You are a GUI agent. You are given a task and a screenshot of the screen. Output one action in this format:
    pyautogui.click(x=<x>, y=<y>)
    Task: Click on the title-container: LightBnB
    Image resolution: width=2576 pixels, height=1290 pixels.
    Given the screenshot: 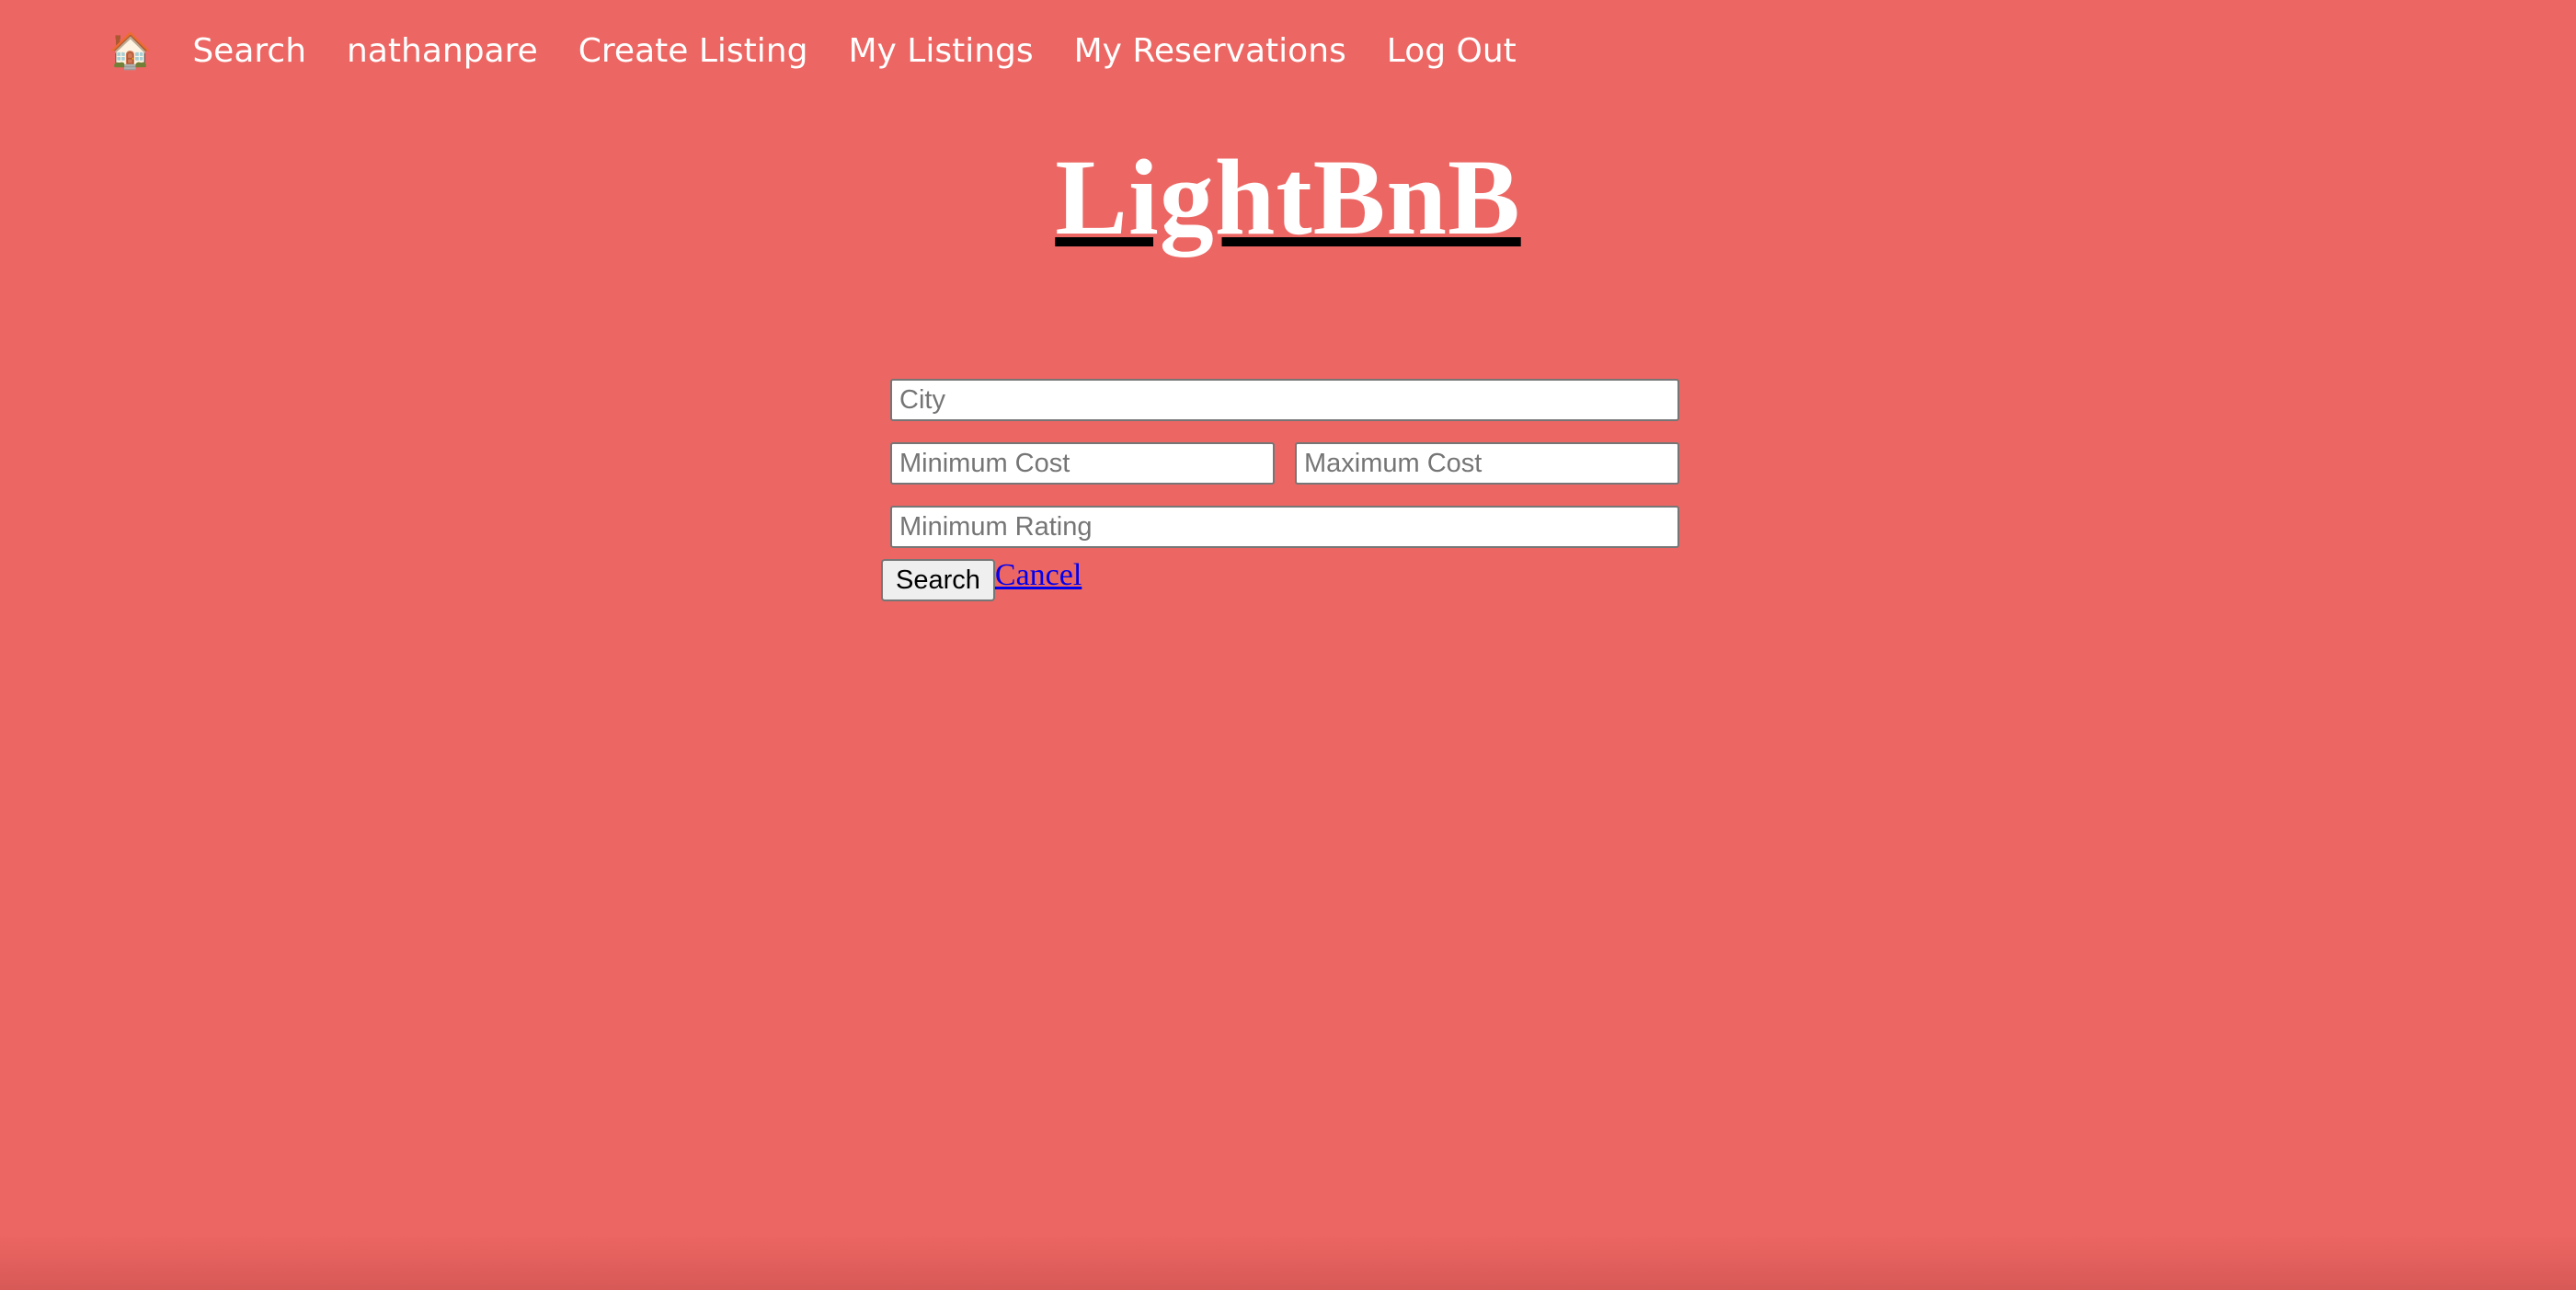 What is the action you would take?
    pyautogui.click(x=1288, y=197)
    